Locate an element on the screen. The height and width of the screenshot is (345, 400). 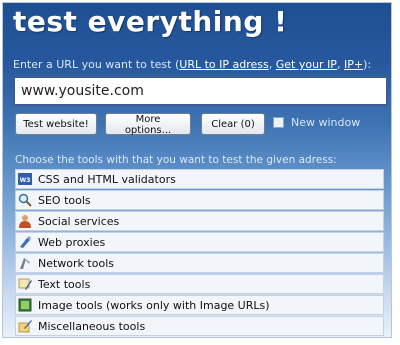
tool-item-text: Text tools is located at coordinates (199, 284).